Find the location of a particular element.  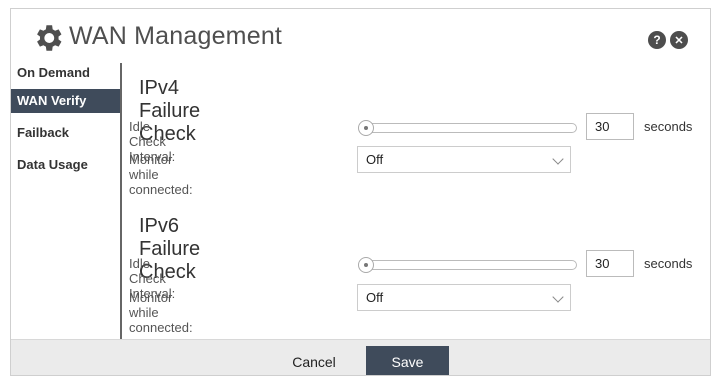

close-icon: ✕ is located at coordinates (679, 40).